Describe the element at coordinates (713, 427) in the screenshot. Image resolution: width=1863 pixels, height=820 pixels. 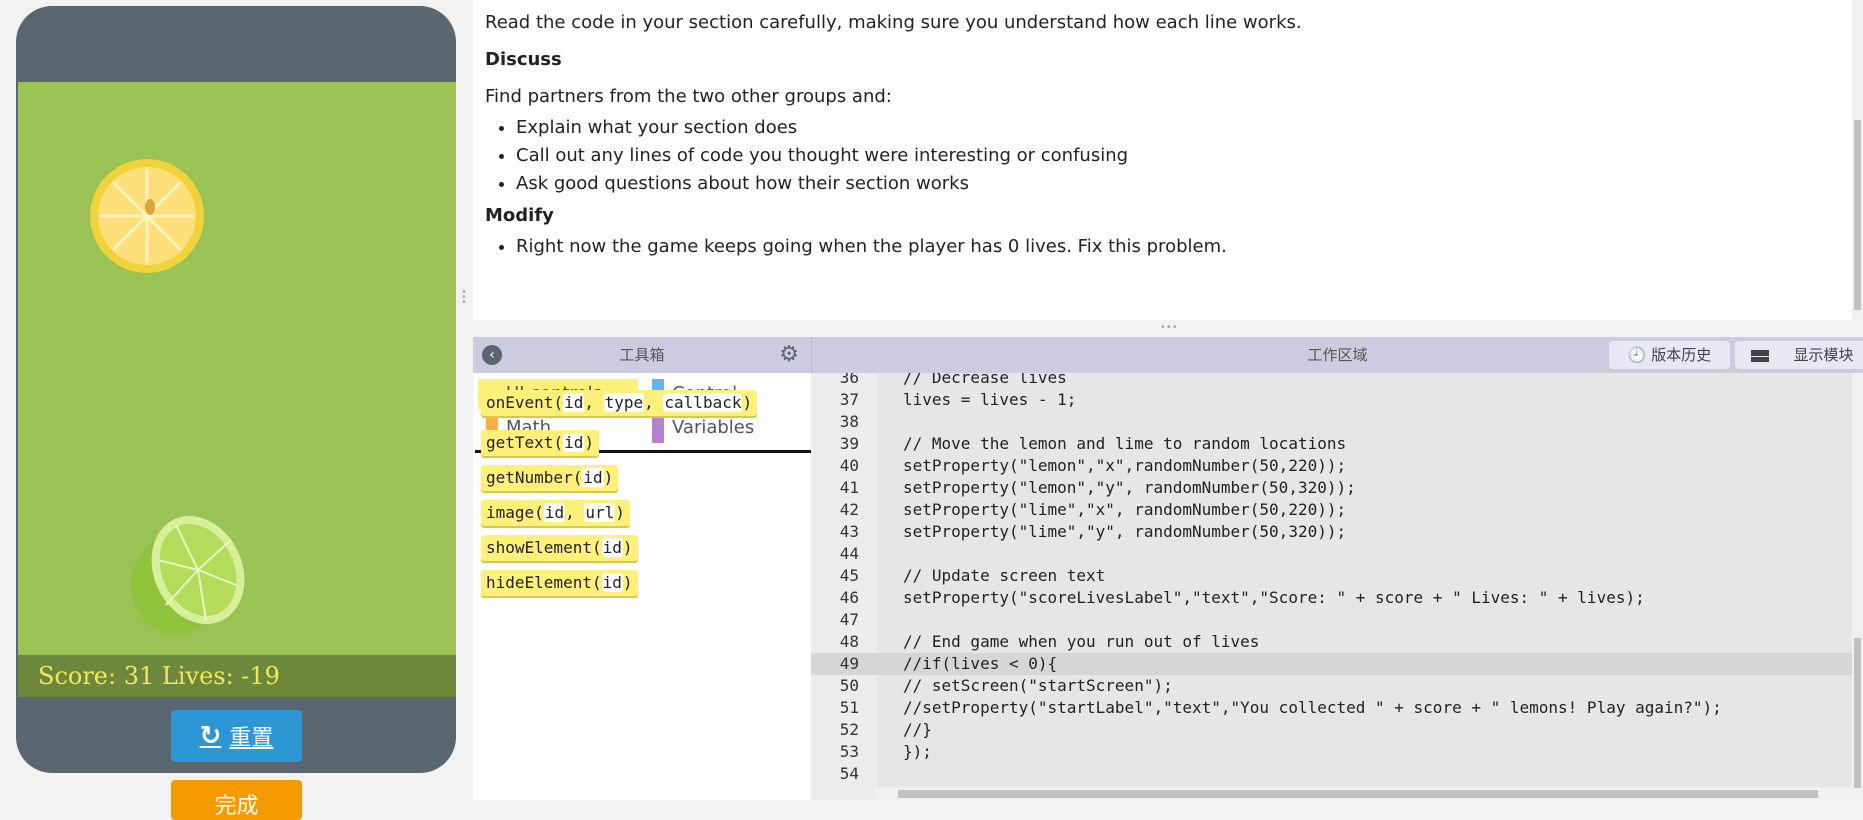
I see `category-label: Variables` at that location.